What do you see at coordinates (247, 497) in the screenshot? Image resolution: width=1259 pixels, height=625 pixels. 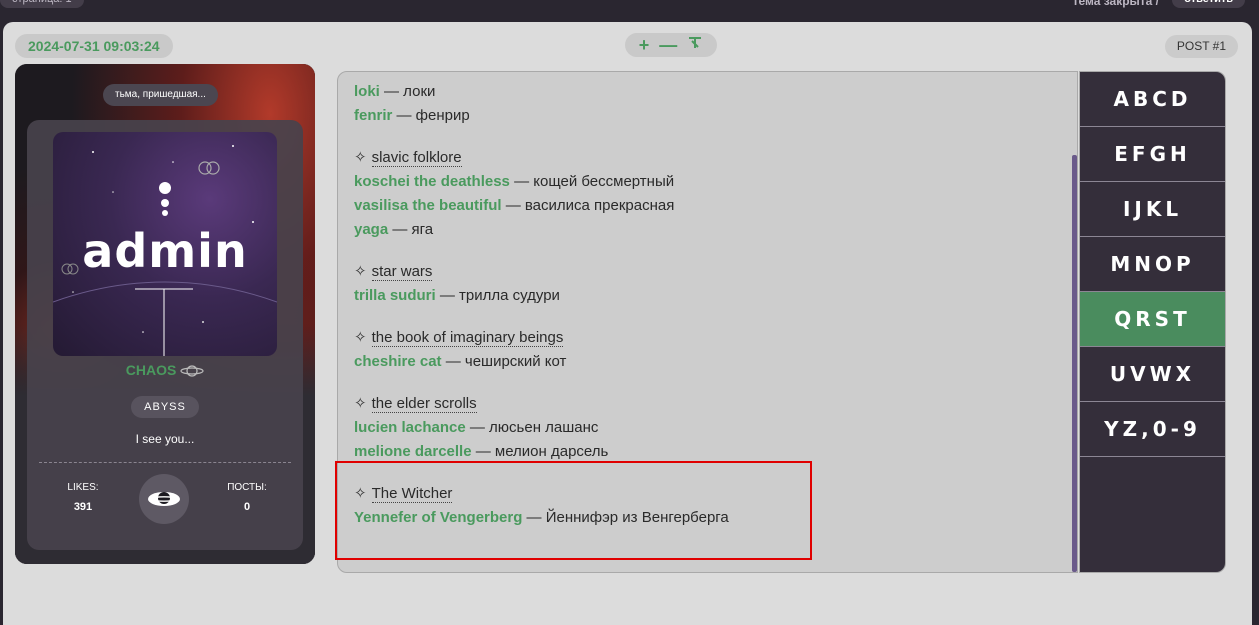 I see `posts-stat: ПОСТЫ: 0` at bounding box center [247, 497].